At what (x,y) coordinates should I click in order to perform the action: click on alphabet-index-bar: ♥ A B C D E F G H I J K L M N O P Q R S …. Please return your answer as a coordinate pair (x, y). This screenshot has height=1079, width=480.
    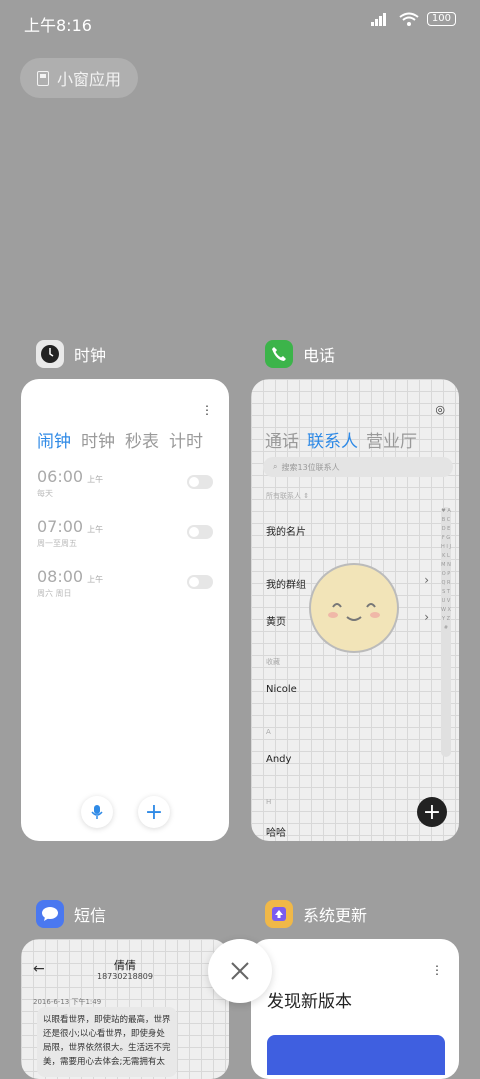
    Looking at the image, I should click on (446, 632).